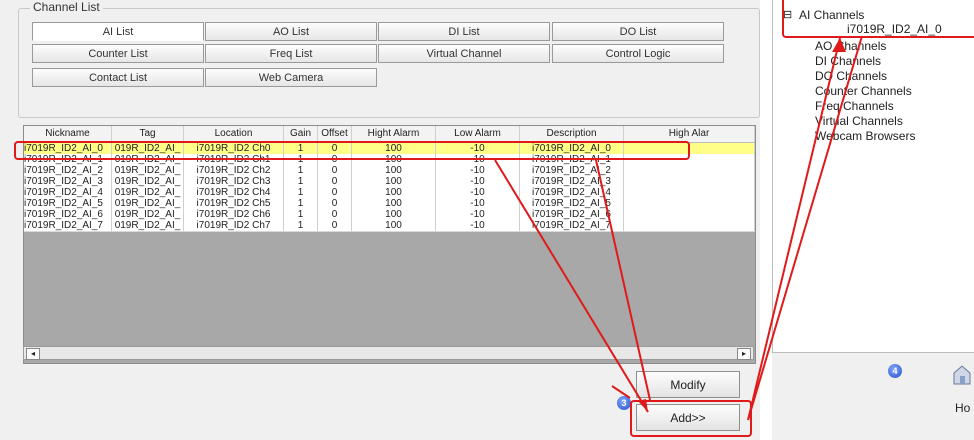  I want to click on step-3-marker: 3, so click(624, 403).